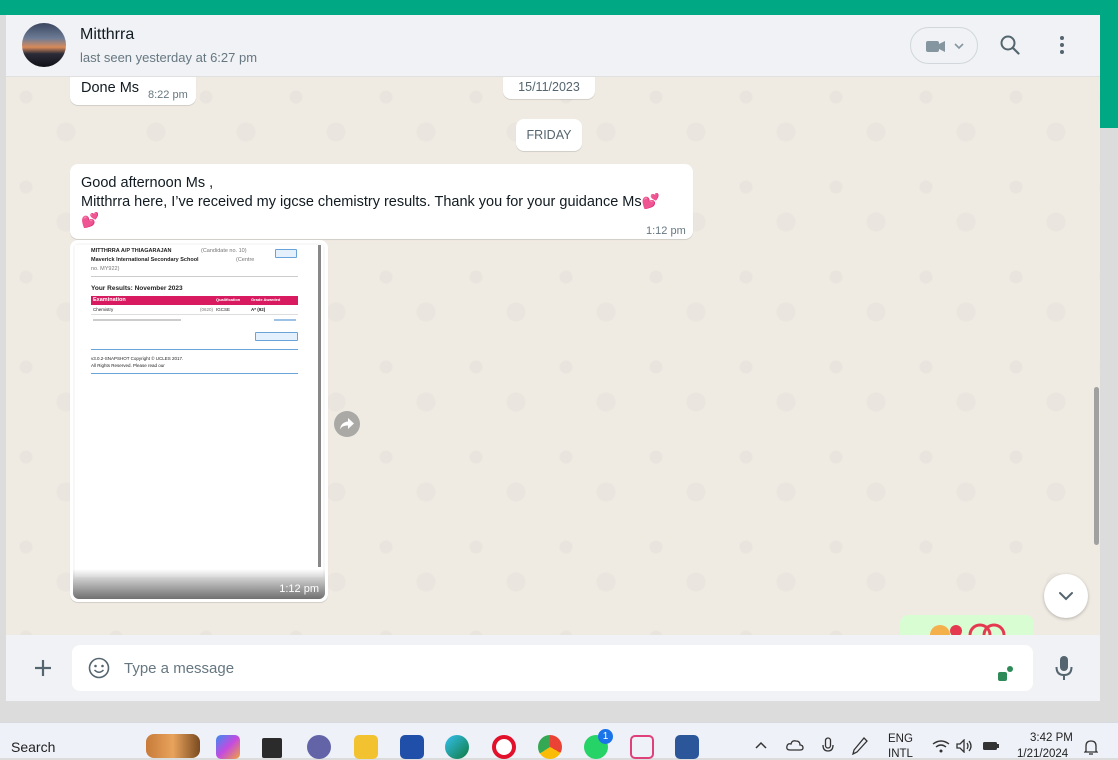  Describe the element at coordinates (900, 739) in the screenshot. I see `language-indicator-top: ENG` at that location.